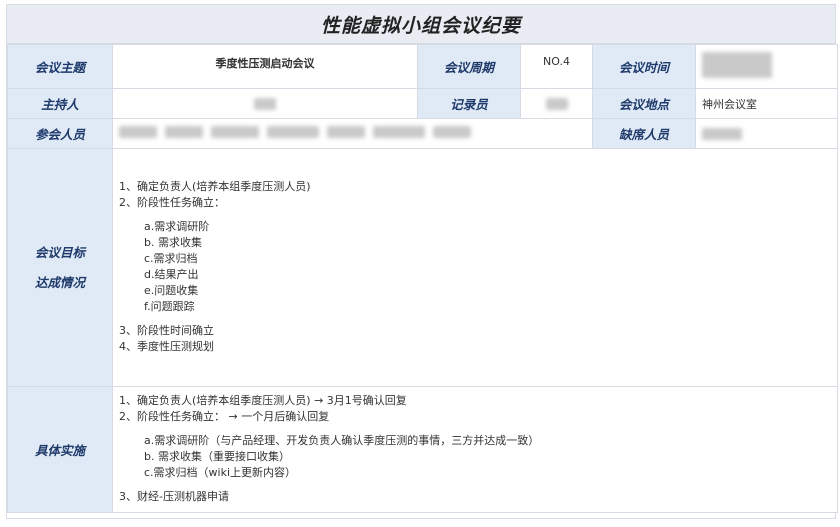  Describe the element at coordinates (177, 226) in the screenshot. I see `goals-subitem: a.需求调研阶` at that location.